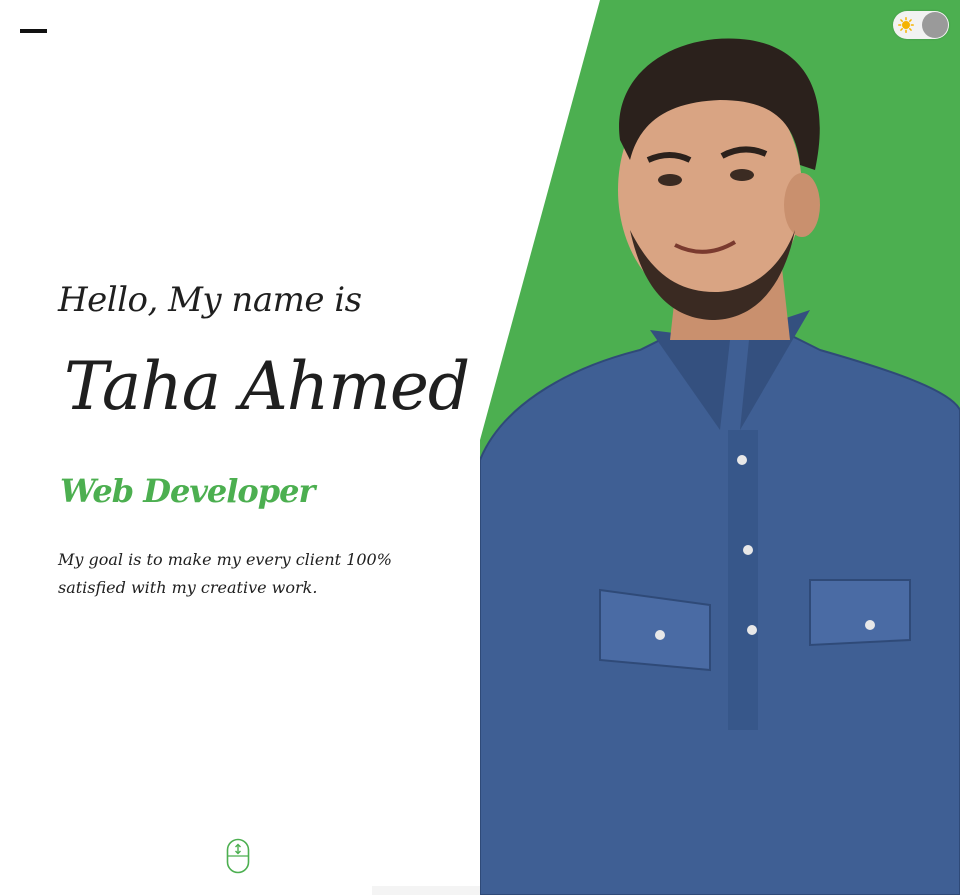 The width and height of the screenshot is (960, 895). What do you see at coordinates (33, 31) in the screenshot?
I see `hamburger-menu-icon` at bounding box center [33, 31].